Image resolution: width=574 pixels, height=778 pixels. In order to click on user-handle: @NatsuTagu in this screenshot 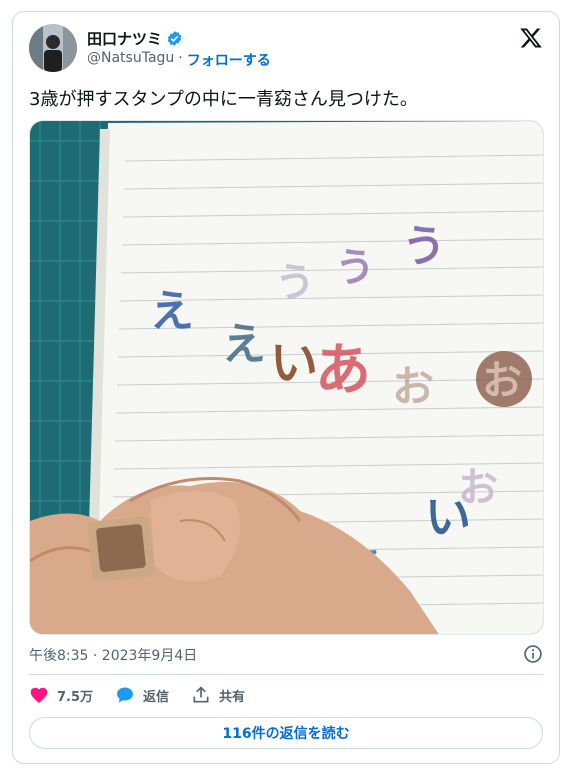, I will do `click(130, 60)`.